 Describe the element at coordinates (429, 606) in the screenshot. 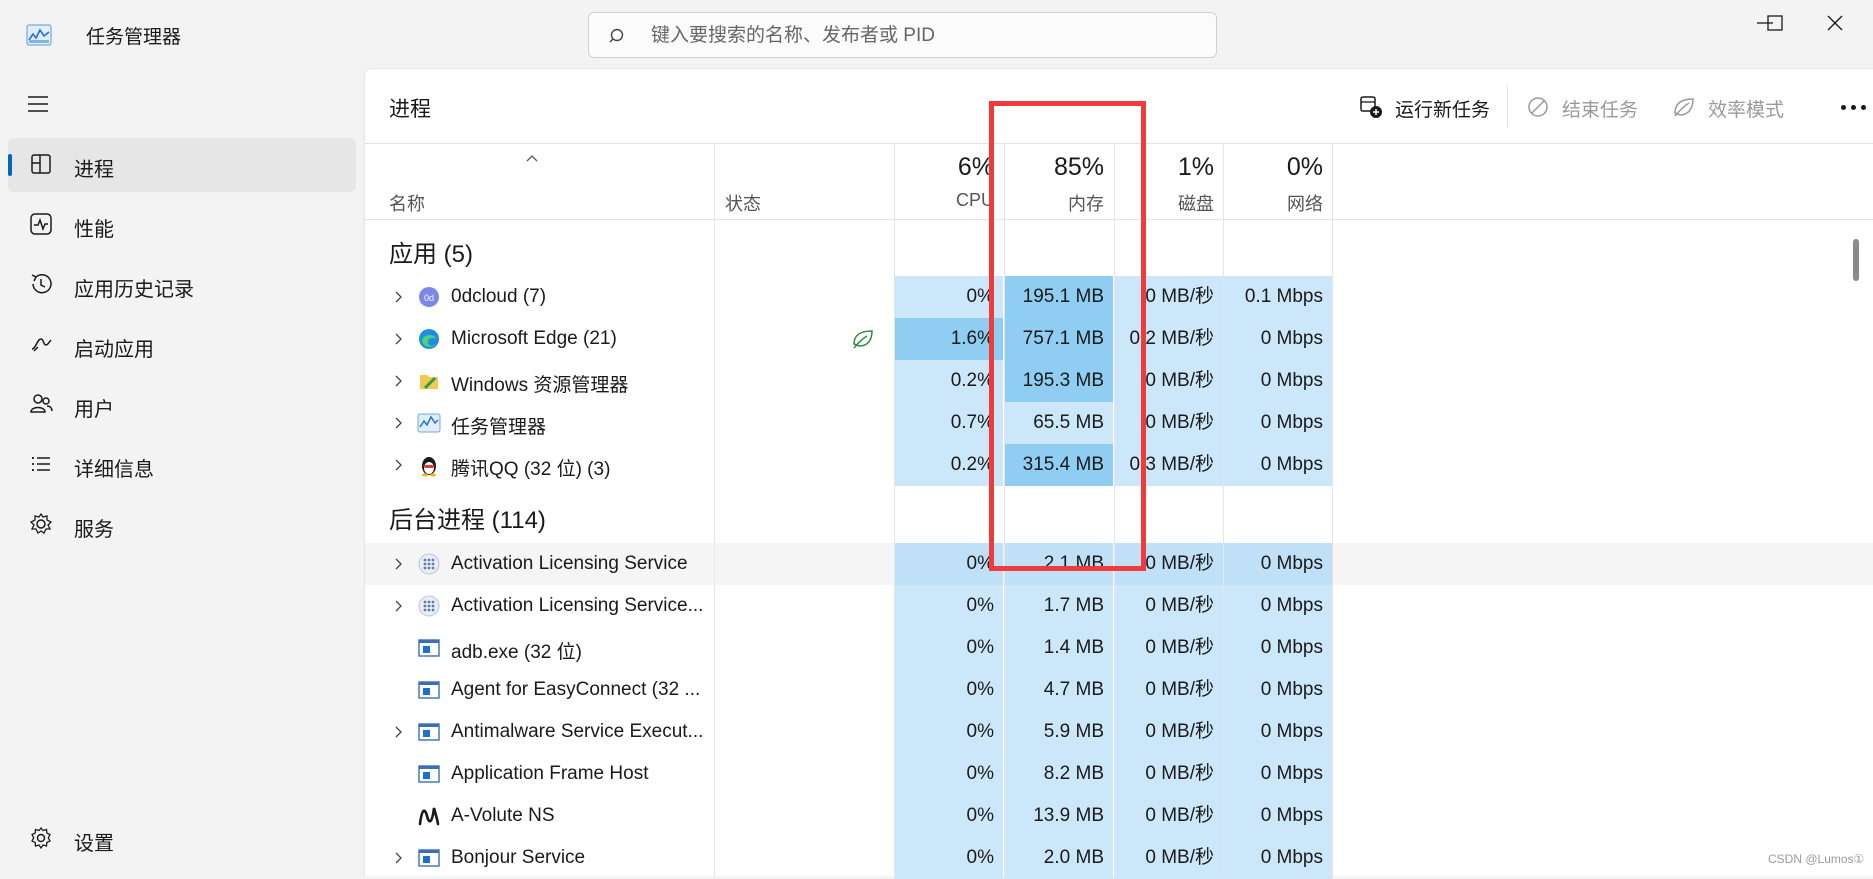

I see `service-dots-icon` at that location.